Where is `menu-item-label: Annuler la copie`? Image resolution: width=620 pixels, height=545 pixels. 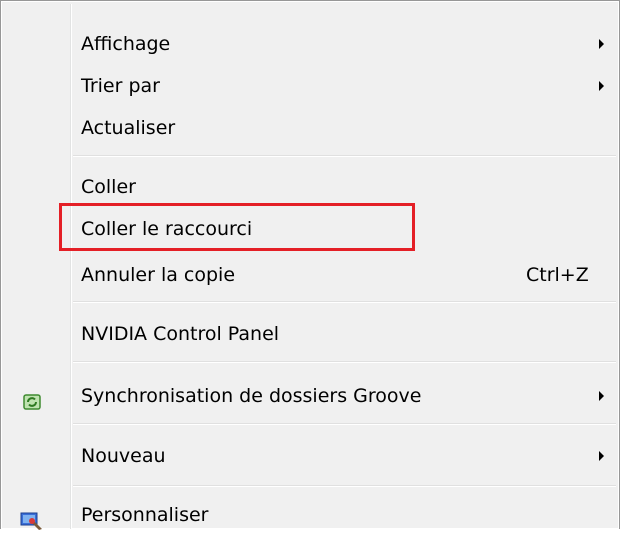
menu-item-label: Annuler la copie is located at coordinates (158, 275).